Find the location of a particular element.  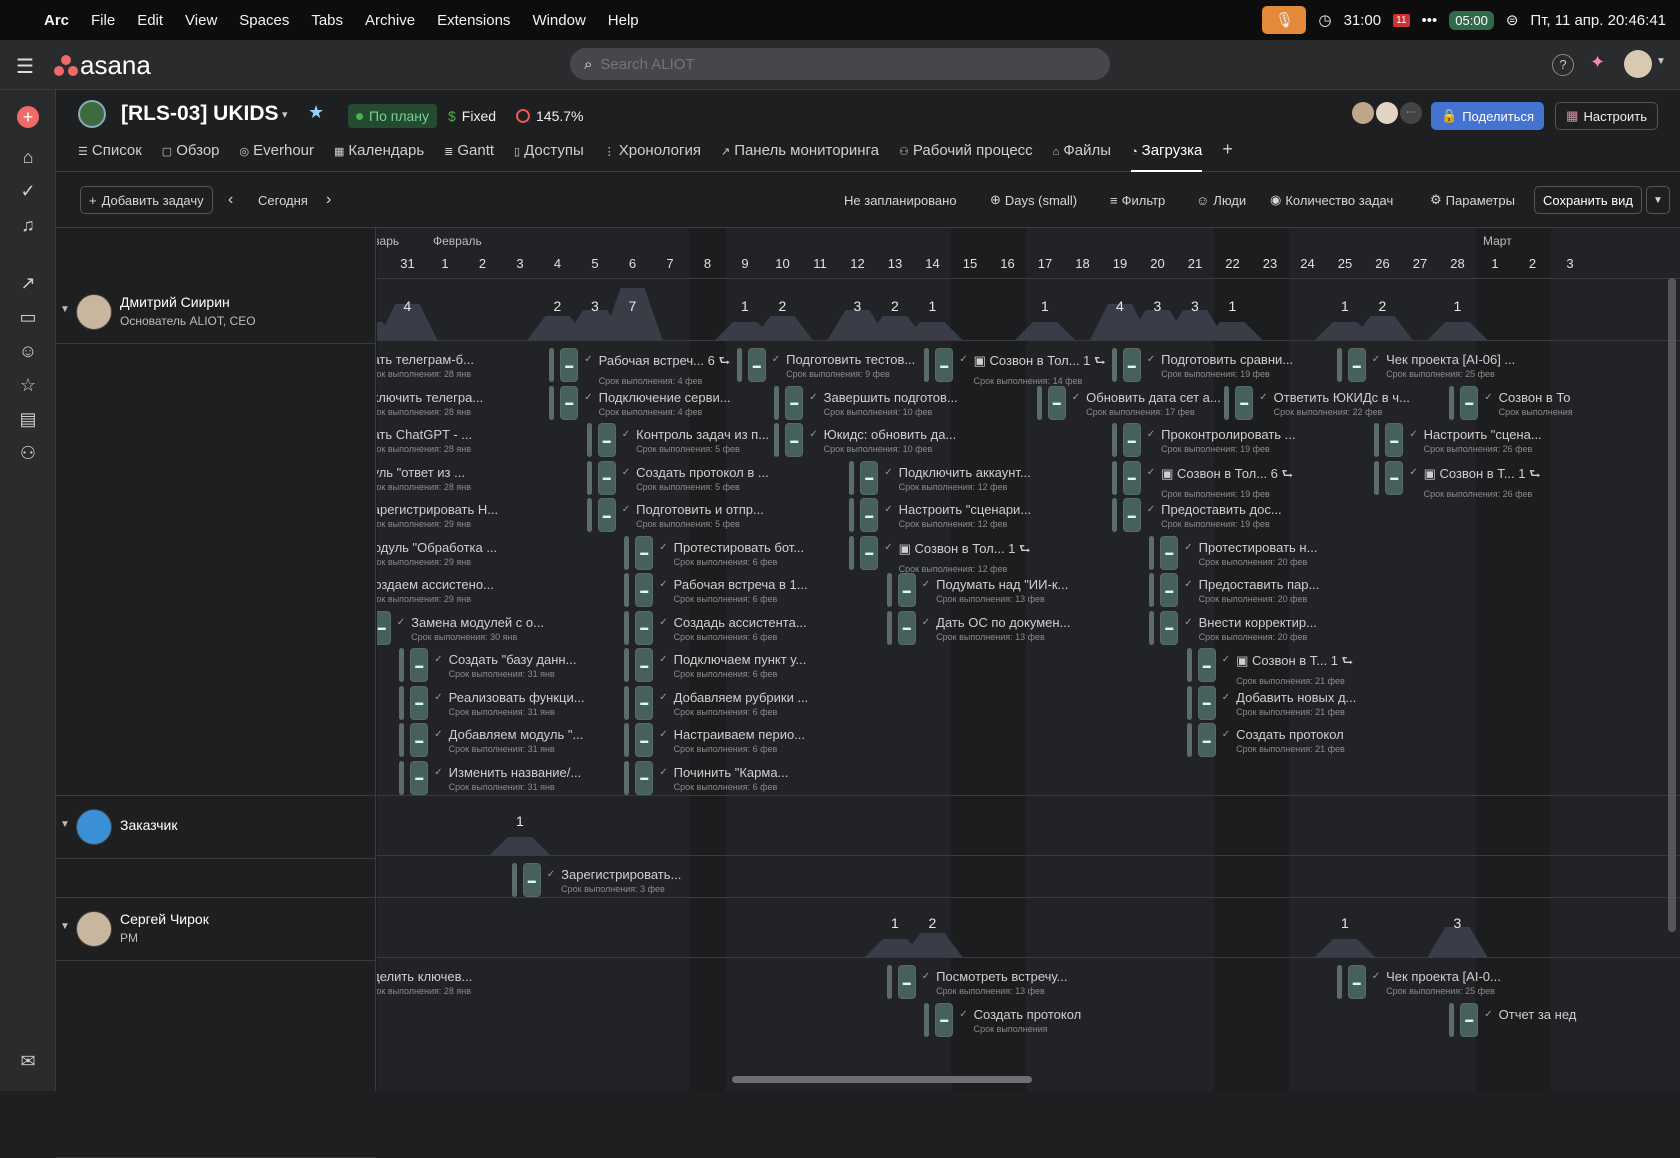

tab-9: ⌂ Файлы is located at coordinates (1082, 157).